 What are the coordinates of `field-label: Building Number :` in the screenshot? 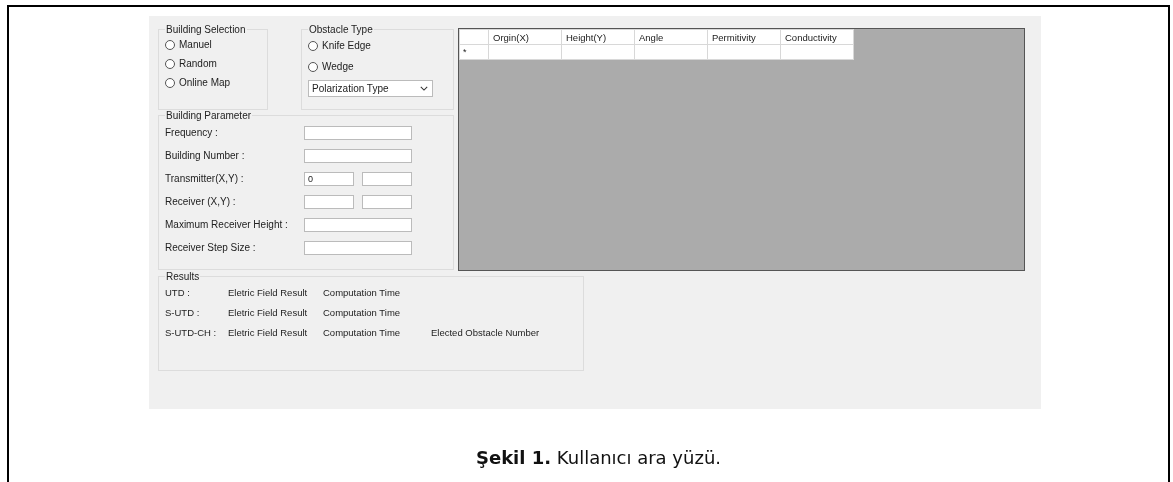 It's located at (205, 155).